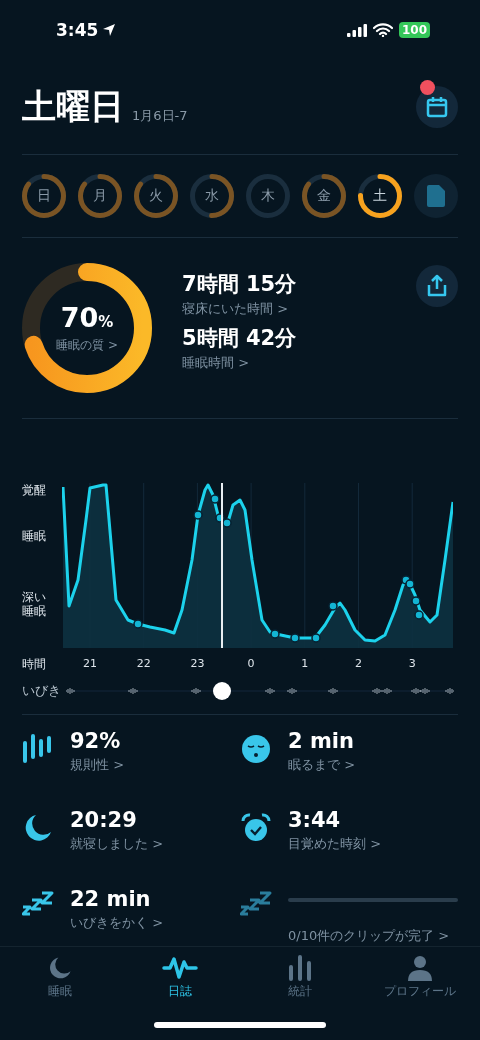  Describe the element at coordinates (380, 196) in the screenshot. I see `day-ring-button: 土` at that location.